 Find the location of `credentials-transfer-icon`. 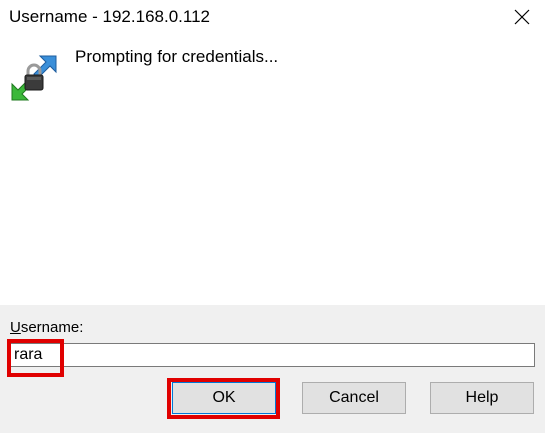

credentials-transfer-icon is located at coordinates (34, 78).